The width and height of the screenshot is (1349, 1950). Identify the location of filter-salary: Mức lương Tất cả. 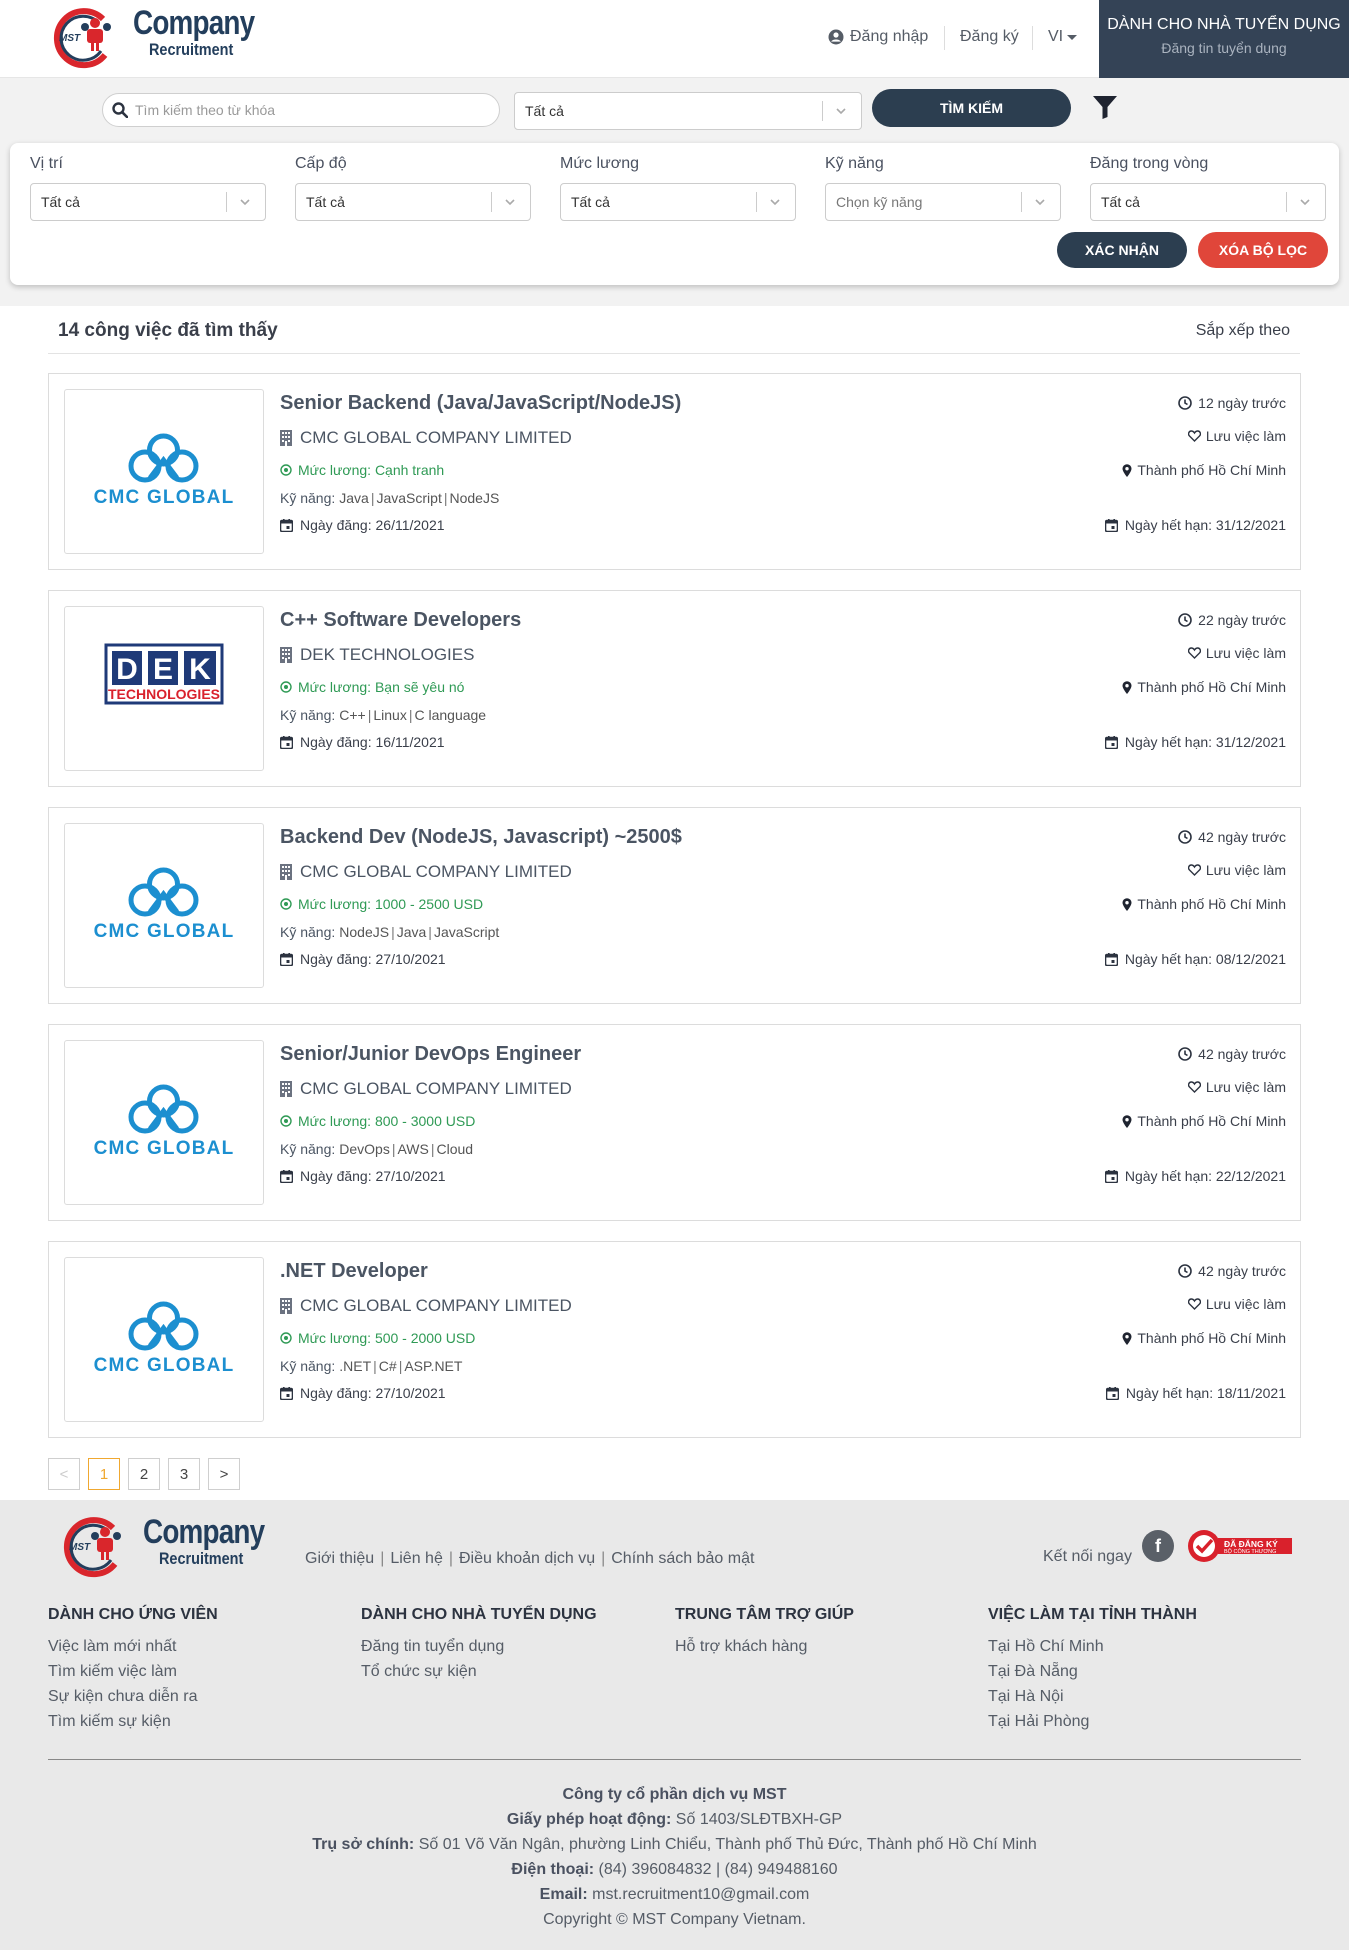
(678, 188).